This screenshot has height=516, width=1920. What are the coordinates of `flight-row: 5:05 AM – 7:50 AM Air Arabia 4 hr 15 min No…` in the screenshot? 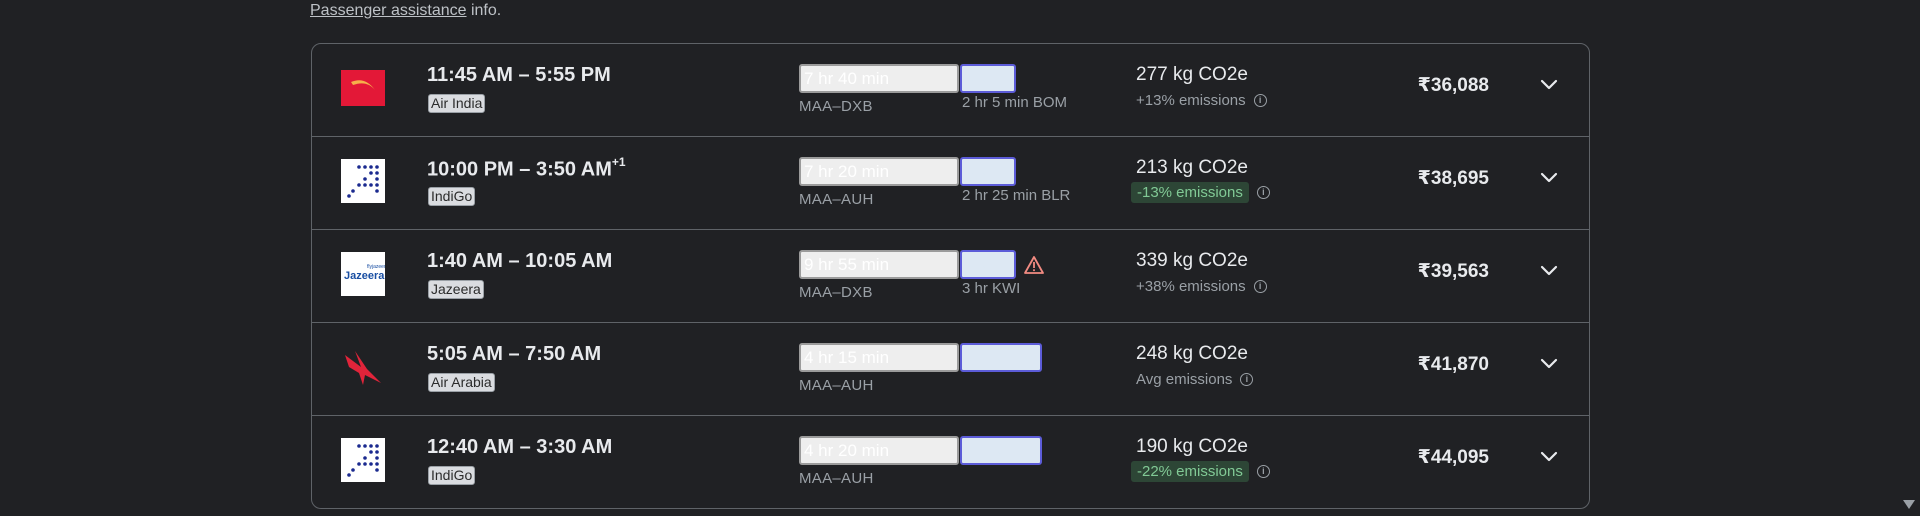 It's located at (950, 369).